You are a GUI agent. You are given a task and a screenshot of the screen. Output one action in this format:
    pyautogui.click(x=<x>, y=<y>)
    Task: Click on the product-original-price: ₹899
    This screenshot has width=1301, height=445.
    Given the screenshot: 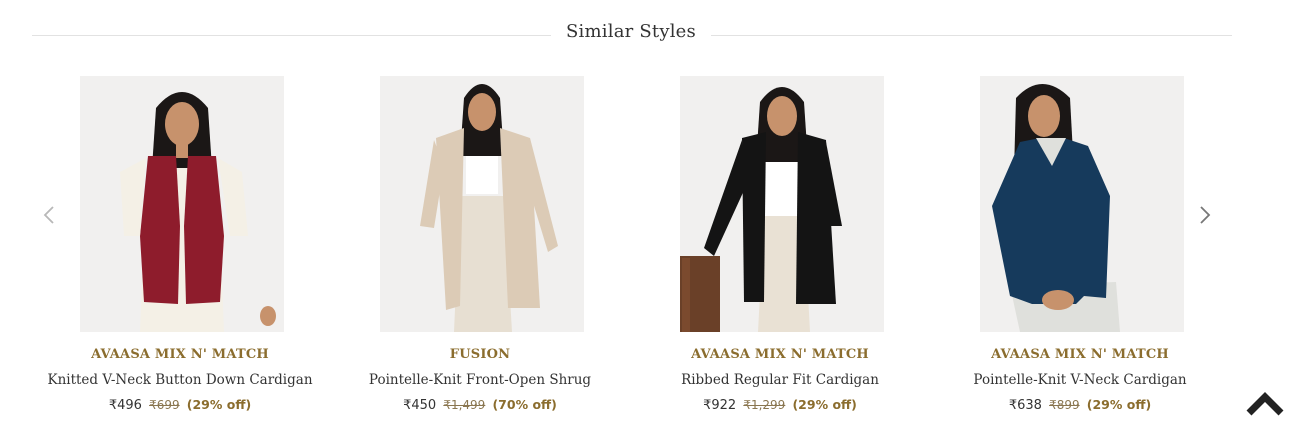 What is the action you would take?
    pyautogui.click(x=1064, y=405)
    